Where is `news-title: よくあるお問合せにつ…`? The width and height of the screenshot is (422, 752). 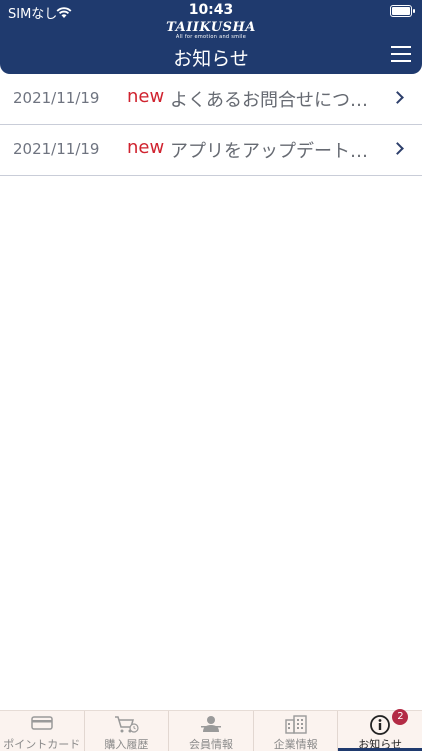
news-title: よくあるお問合せにつ… is located at coordinates (269, 100).